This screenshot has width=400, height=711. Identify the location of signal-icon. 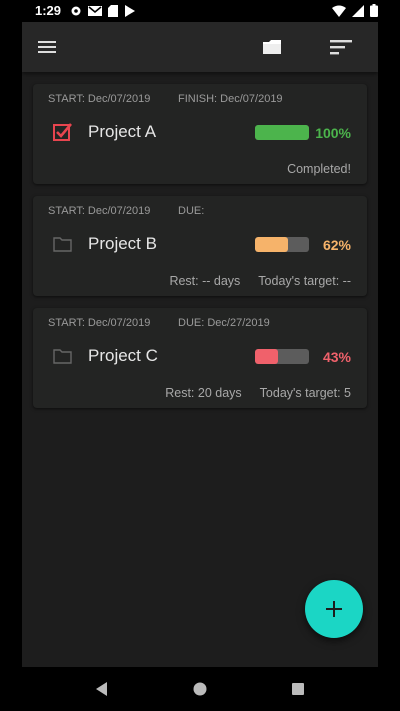
(358, 10).